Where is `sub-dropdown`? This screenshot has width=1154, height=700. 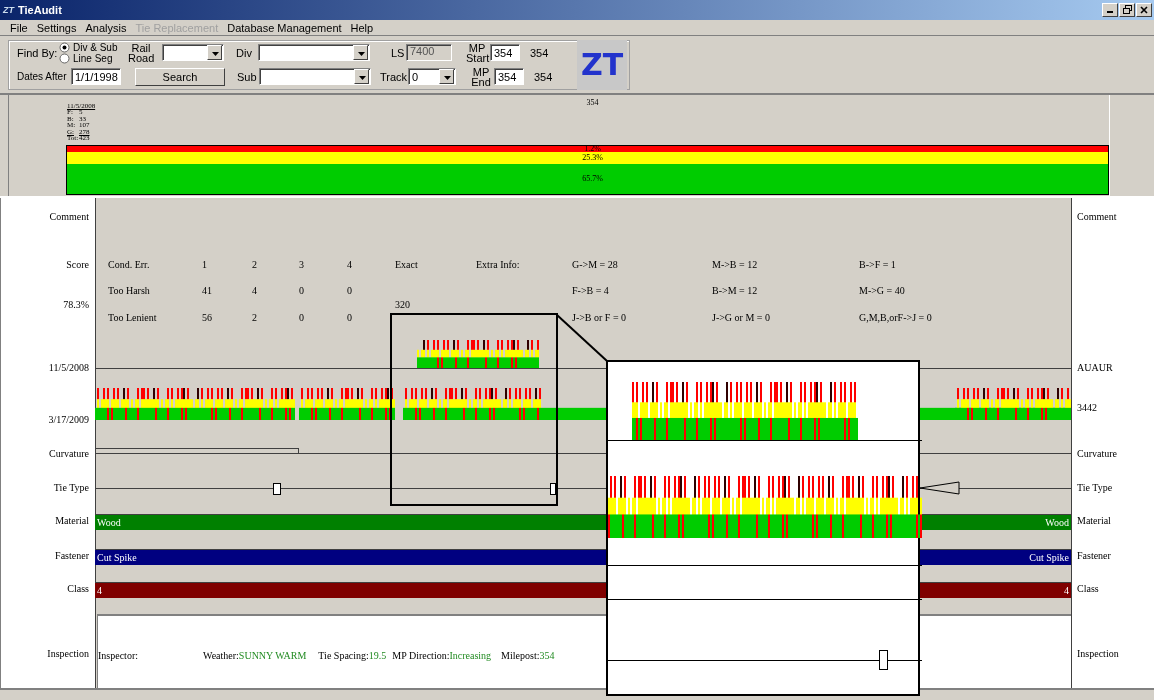 sub-dropdown is located at coordinates (315, 77).